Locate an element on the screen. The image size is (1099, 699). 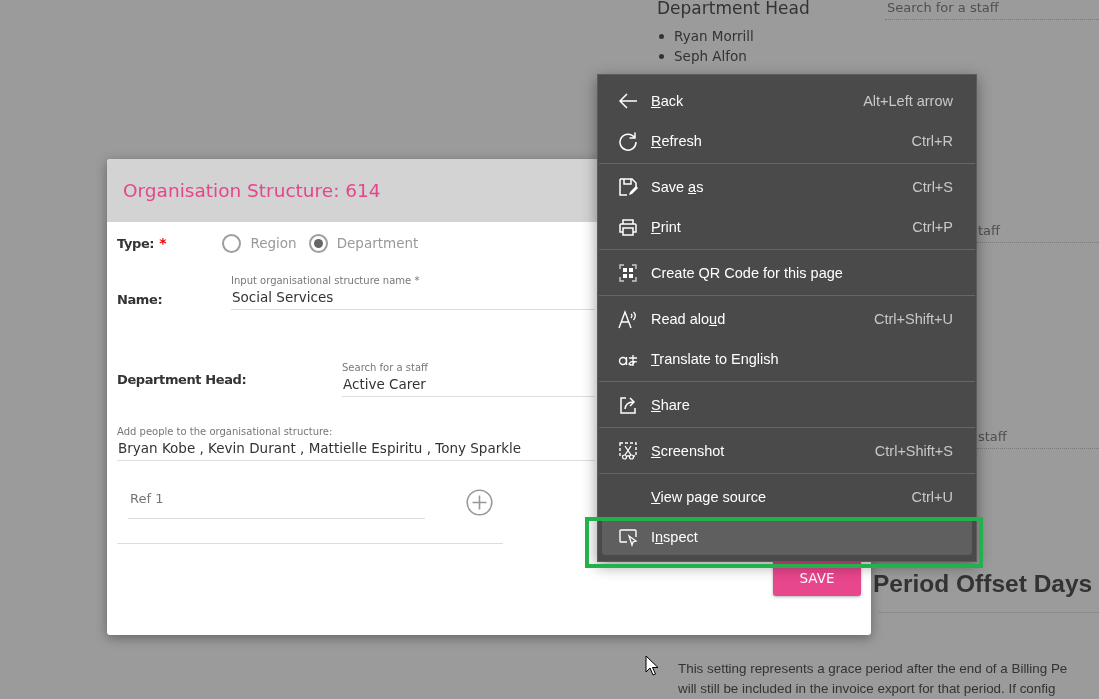
dialog-title: Organisation Structure: 614 is located at coordinates (252, 190).